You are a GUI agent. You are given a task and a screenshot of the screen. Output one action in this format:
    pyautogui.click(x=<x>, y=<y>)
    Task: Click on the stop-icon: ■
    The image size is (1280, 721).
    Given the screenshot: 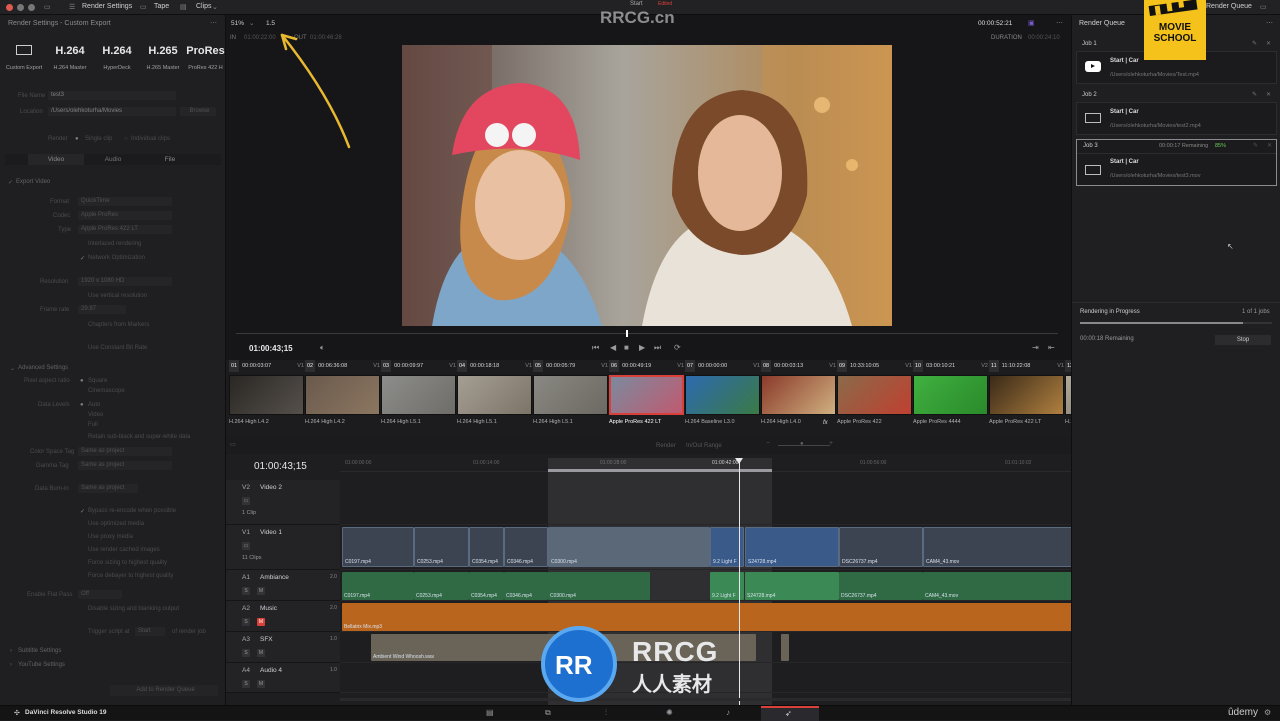 What is the action you would take?
    pyautogui.click(x=626, y=347)
    